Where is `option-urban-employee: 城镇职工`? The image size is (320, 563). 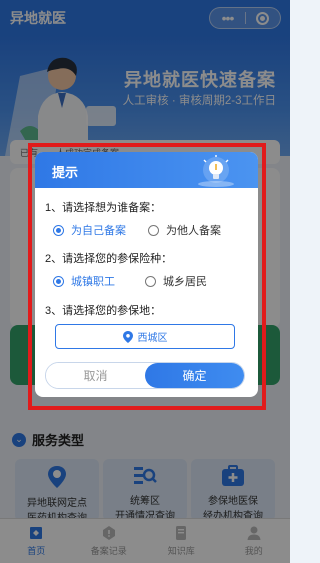
option-urban-employee: 城镇职工 is located at coordinates (84, 281).